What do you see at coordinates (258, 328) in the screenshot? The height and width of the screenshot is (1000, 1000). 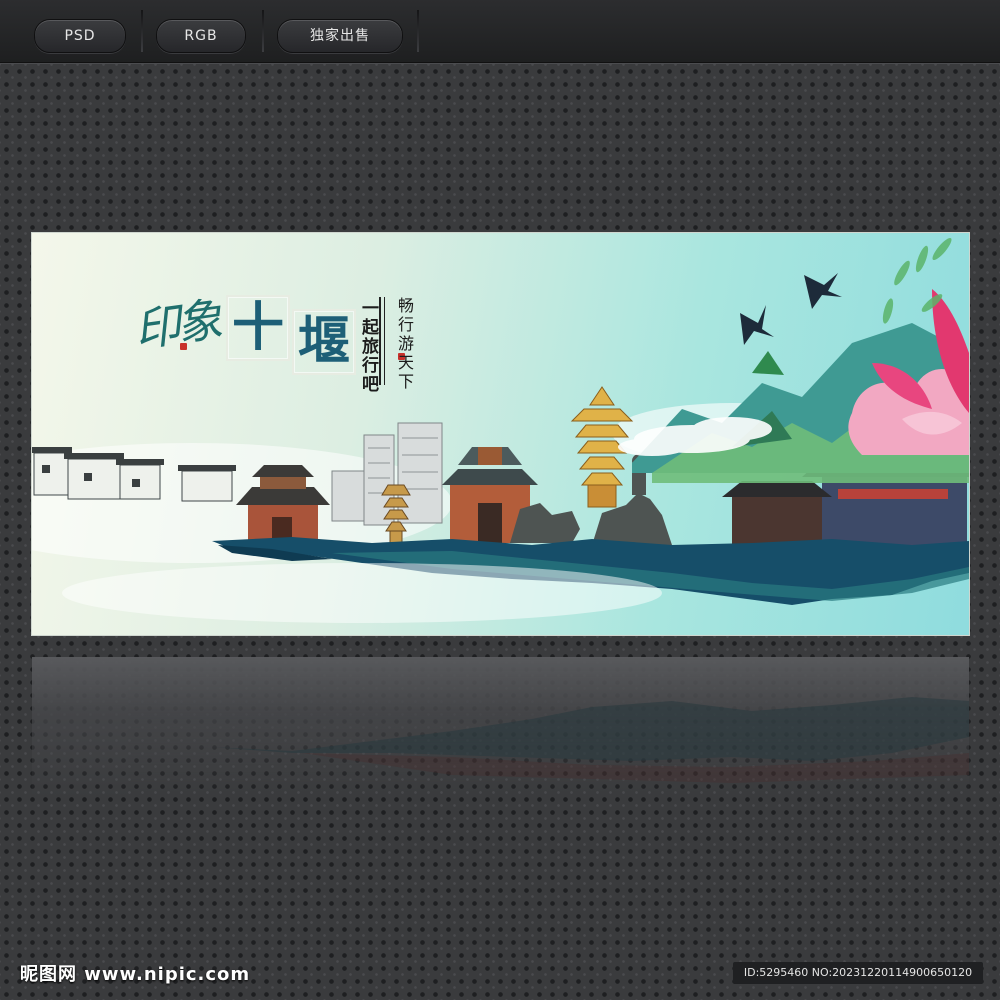 I see `title-char-shi: 十` at bounding box center [258, 328].